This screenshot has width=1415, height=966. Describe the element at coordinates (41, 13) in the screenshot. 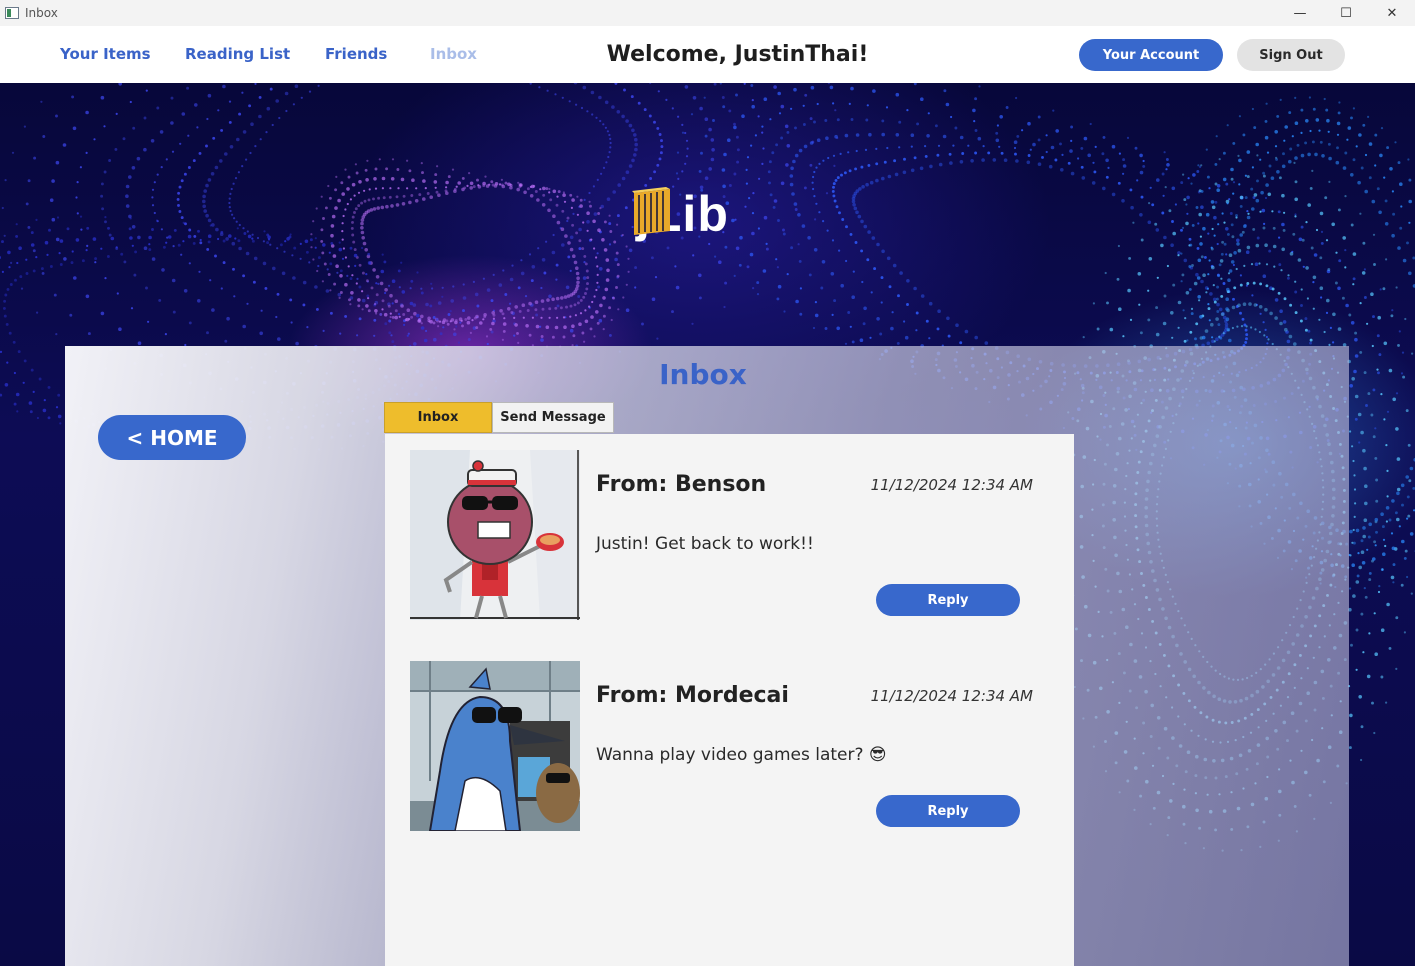

I see `window-title: Inbox` at that location.